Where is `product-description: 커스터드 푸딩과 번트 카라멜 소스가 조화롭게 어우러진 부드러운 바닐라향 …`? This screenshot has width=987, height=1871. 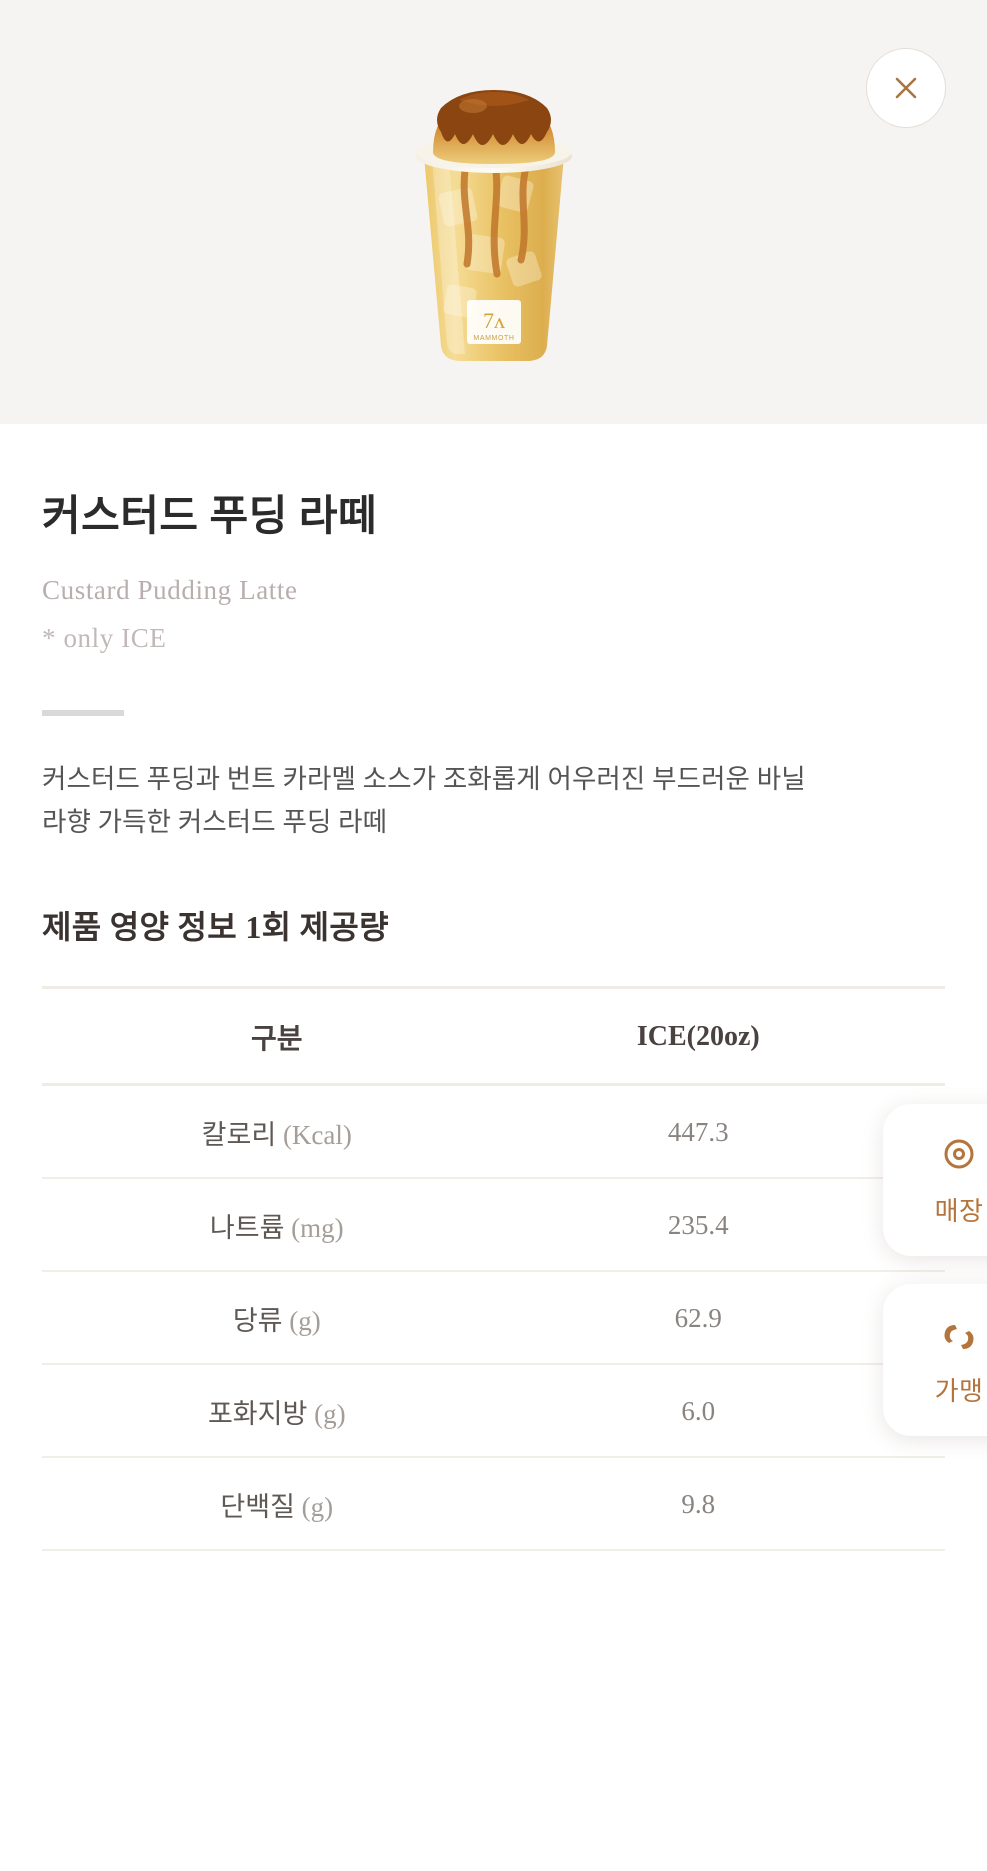
product-description: 커스터드 푸딩과 번트 카라멜 소스가 조화롭게 어우러진 부드러운 바닐라향 … is located at coordinates (424, 800).